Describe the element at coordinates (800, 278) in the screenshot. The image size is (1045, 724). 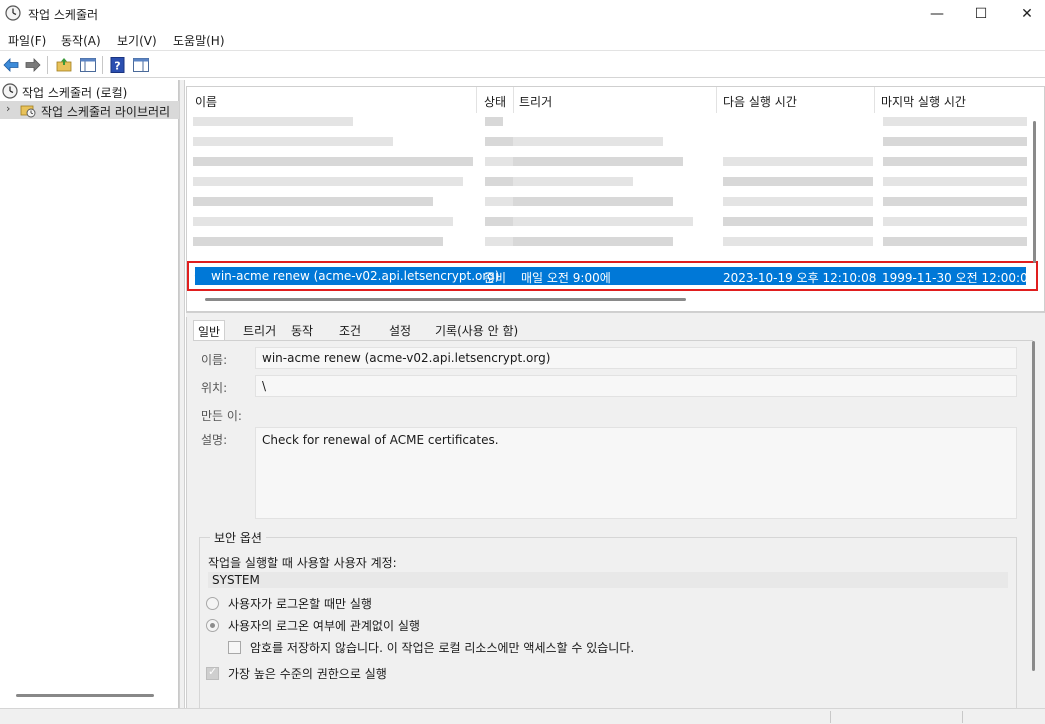
I see `task-next-run: 2023-10-19 오후 12:10:08` at that location.